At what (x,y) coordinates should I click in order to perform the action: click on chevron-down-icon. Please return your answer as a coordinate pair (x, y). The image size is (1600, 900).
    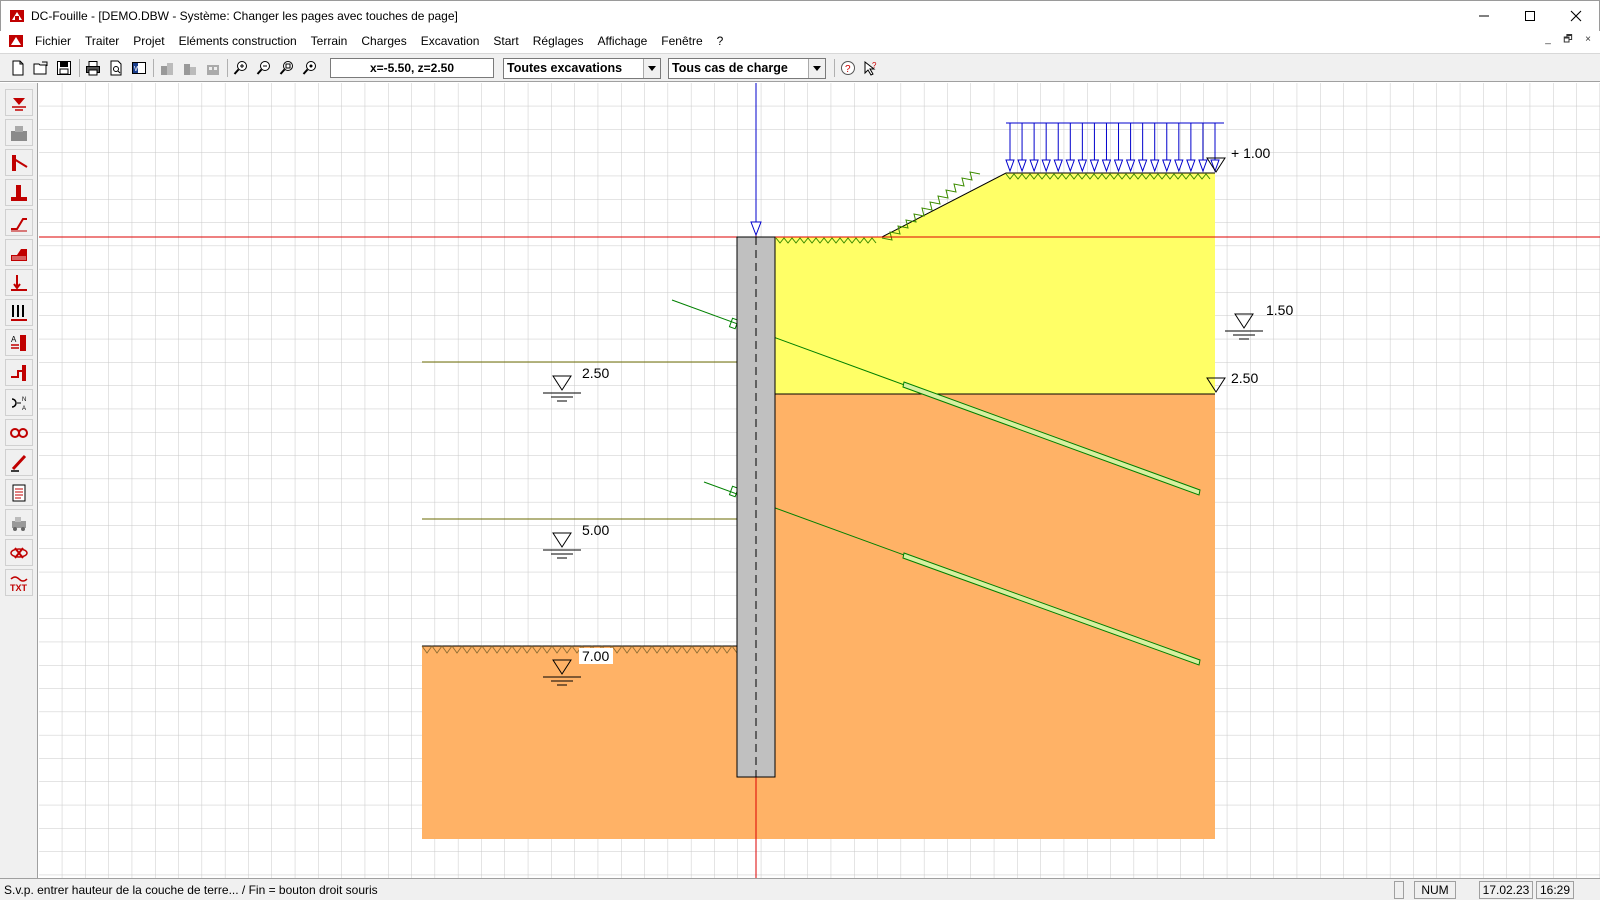
    Looking at the image, I should click on (652, 68).